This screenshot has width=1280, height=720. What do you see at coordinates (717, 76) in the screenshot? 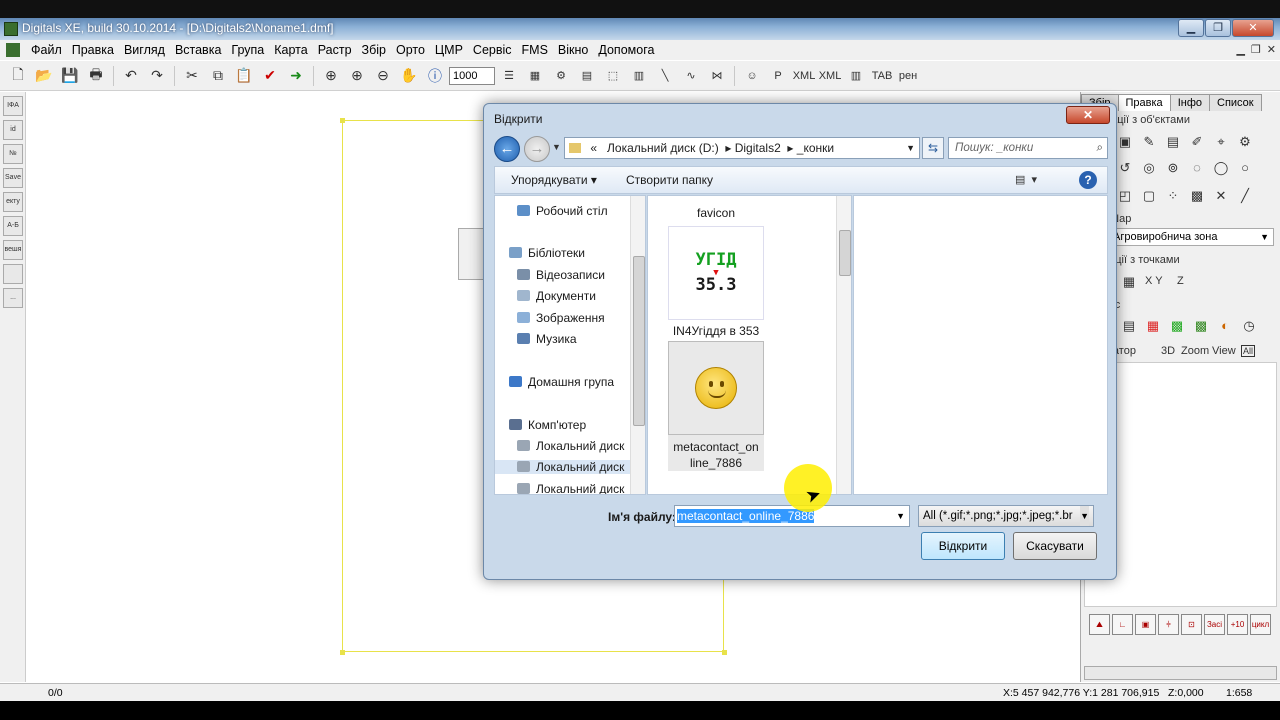
I see `snap-icon: ⋈` at bounding box center [717, 76].